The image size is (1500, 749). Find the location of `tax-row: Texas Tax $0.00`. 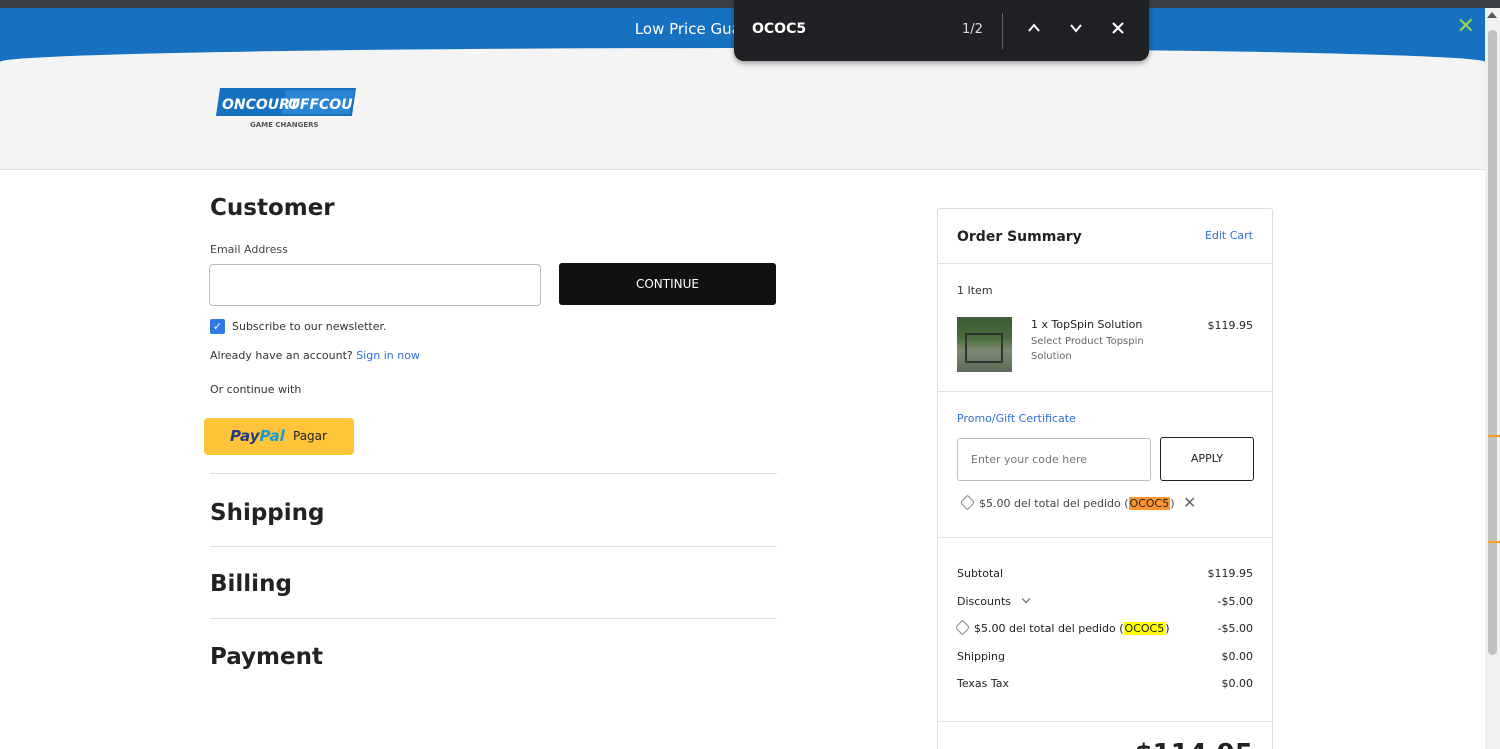

tax-row: Texas Tax $0.00 is located at coordinates (1105, 683).